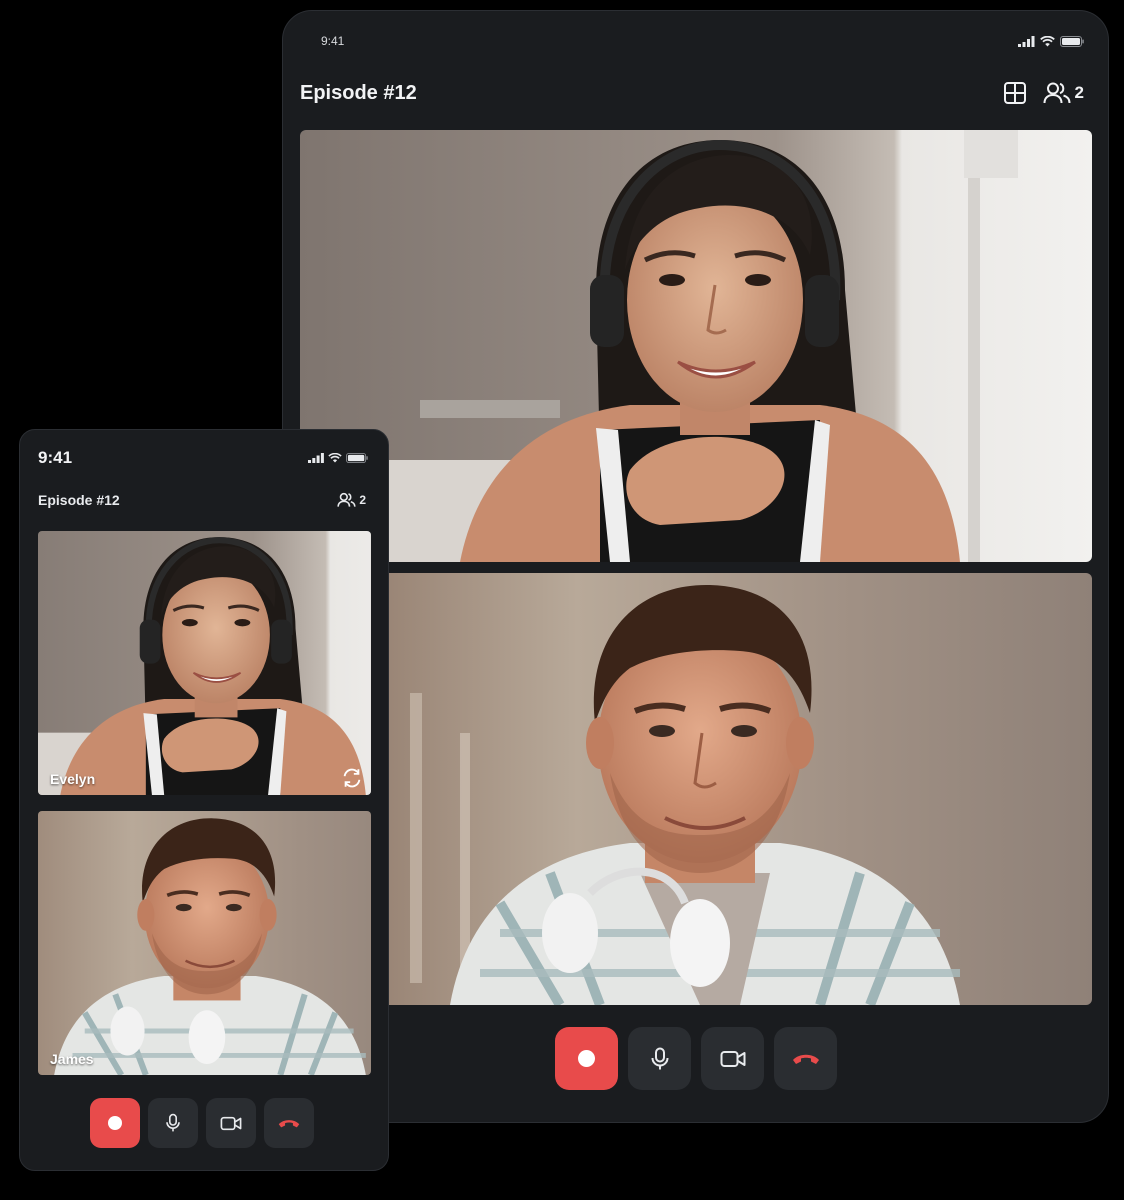  I want to click on participant-name: Evelyn, so click(73, 779).